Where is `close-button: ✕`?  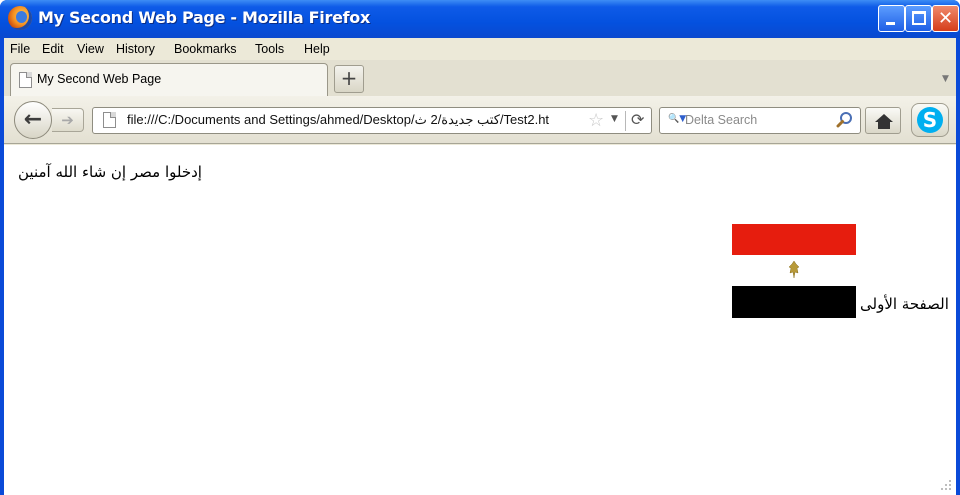 close-button: ✕ is located at coordinates (945, 18).